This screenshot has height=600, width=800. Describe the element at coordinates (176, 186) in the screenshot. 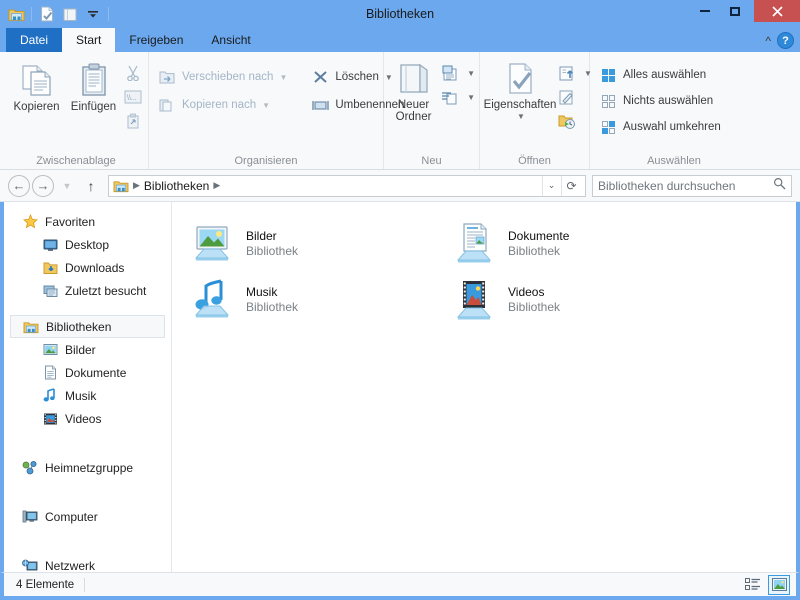

I see `breadcrumb-bibliotheken: Bibliotheken` at that location.